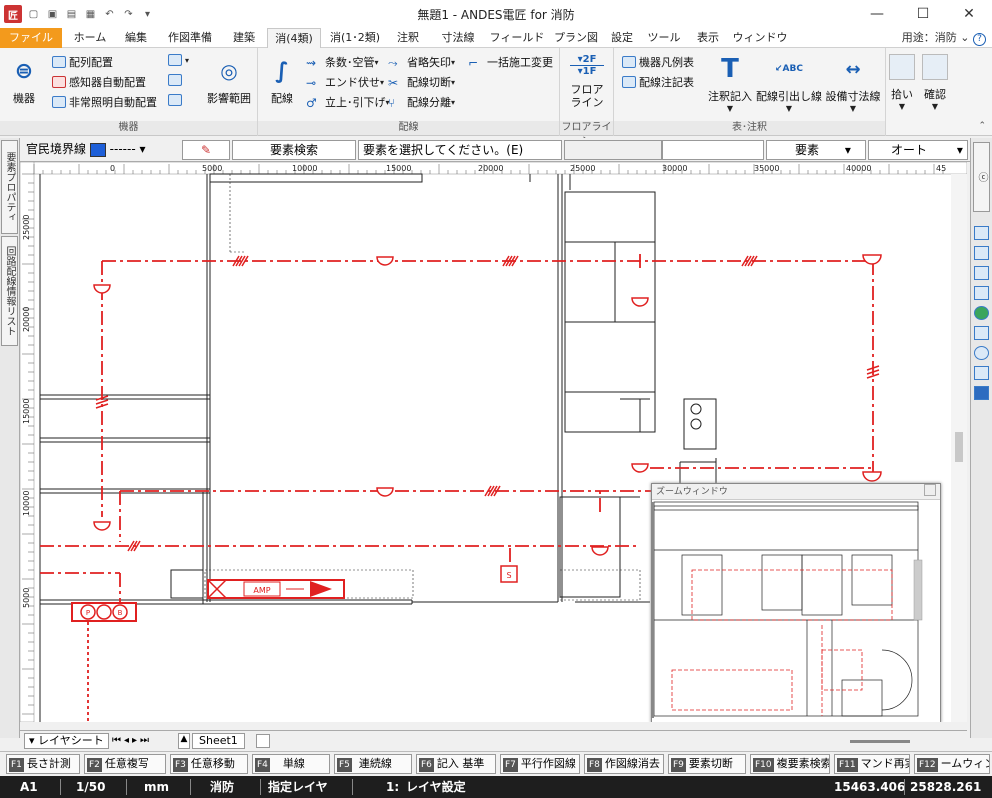 Image resolution: width=992 pixels, height=798 pixels. I want to click on tab-home: ホーム, so click(90, 38).